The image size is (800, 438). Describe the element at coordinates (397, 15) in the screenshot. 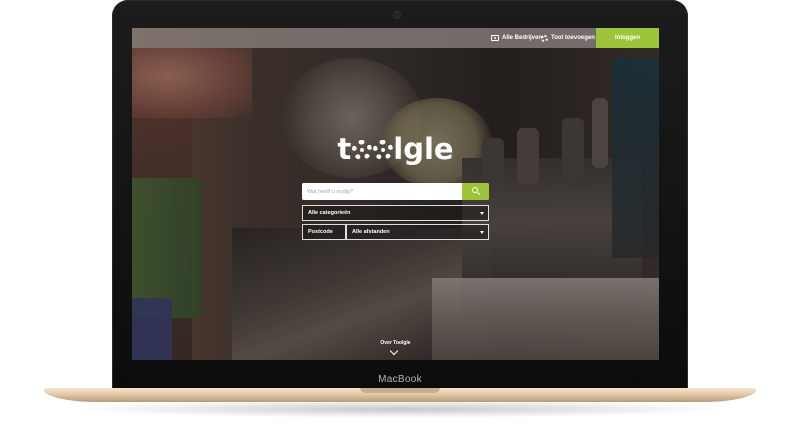

I see `webcam-icon` at that location.